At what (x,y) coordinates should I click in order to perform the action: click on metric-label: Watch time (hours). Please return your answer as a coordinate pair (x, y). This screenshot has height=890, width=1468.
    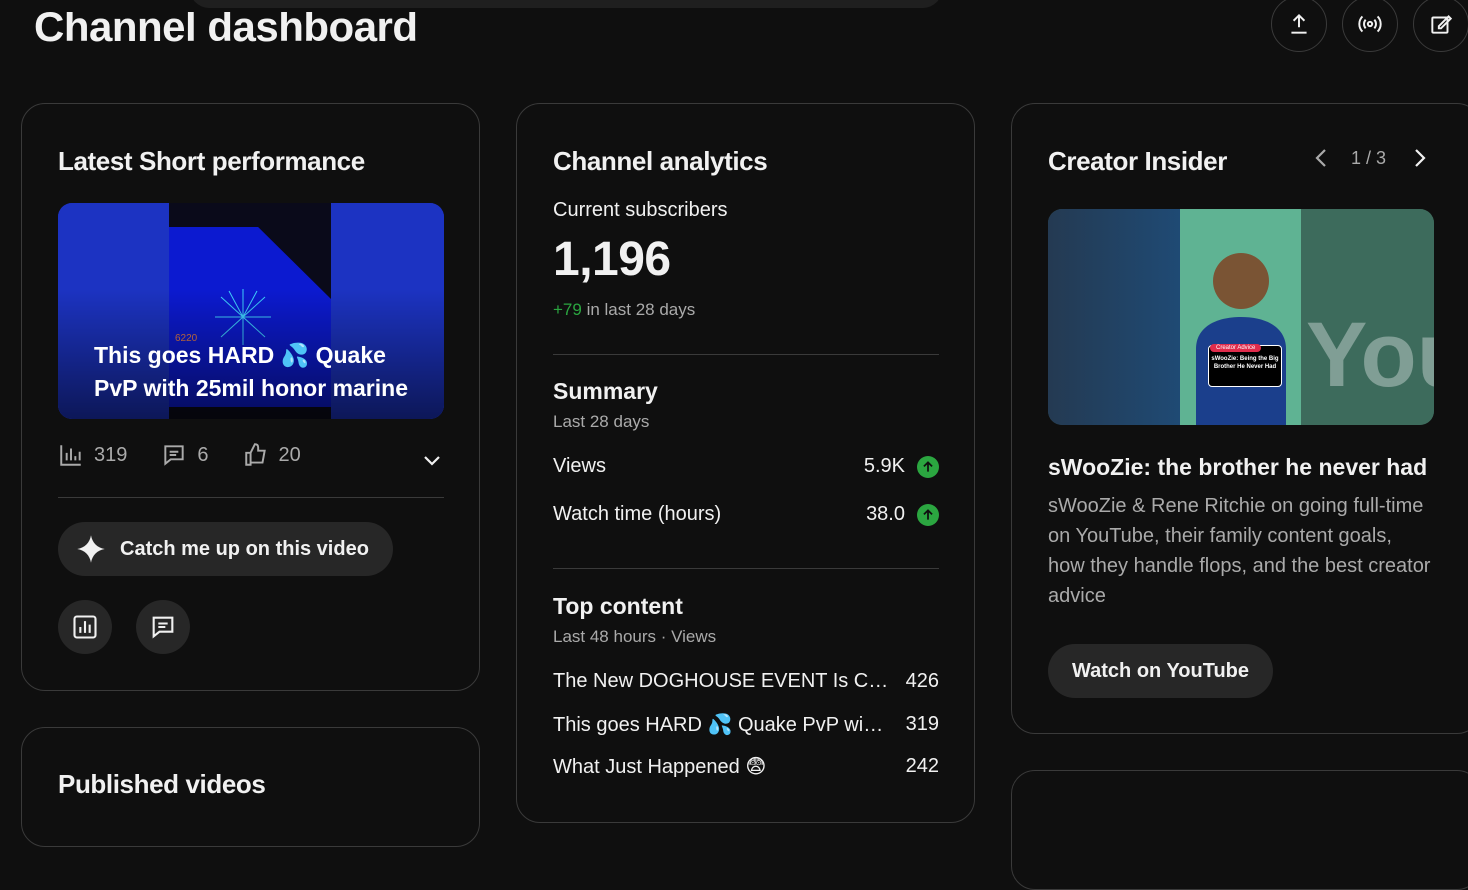
    Looking at the image, I should click on (637, 514).